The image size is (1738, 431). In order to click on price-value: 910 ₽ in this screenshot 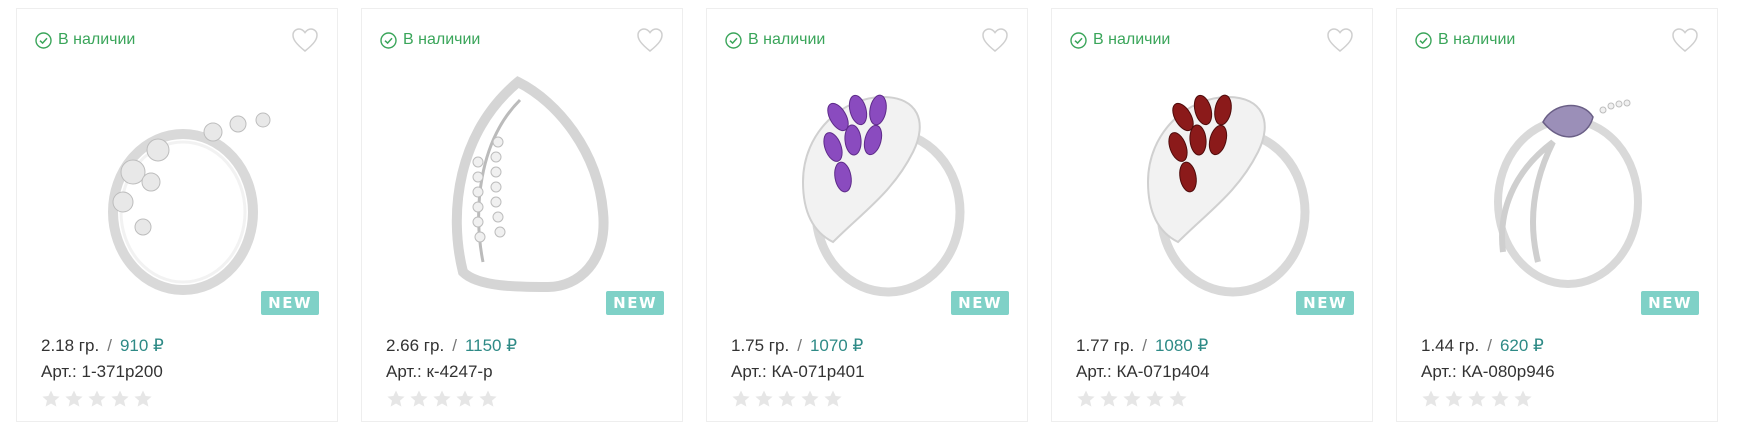, I will do `click(141, 345)`.